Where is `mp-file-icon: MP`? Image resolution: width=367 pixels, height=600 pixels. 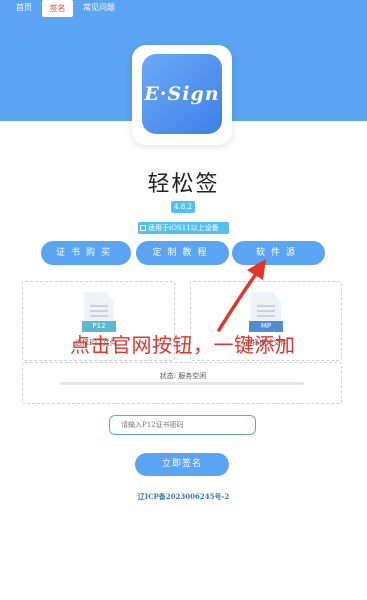 mp-file-icon: MP is located at coordinates (266, 312).